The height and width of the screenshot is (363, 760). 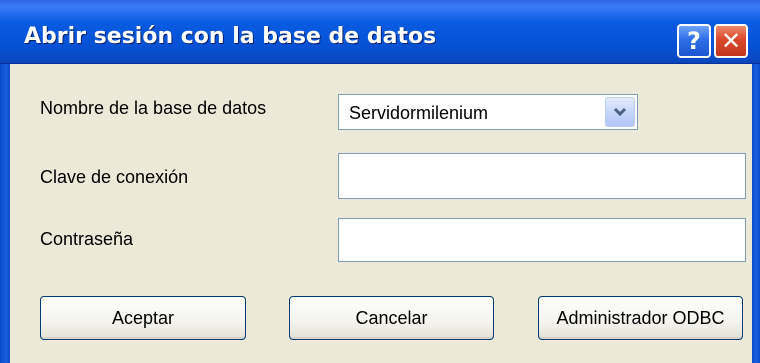 I want to click on close-button: ✕, so click(x=731, y=41).